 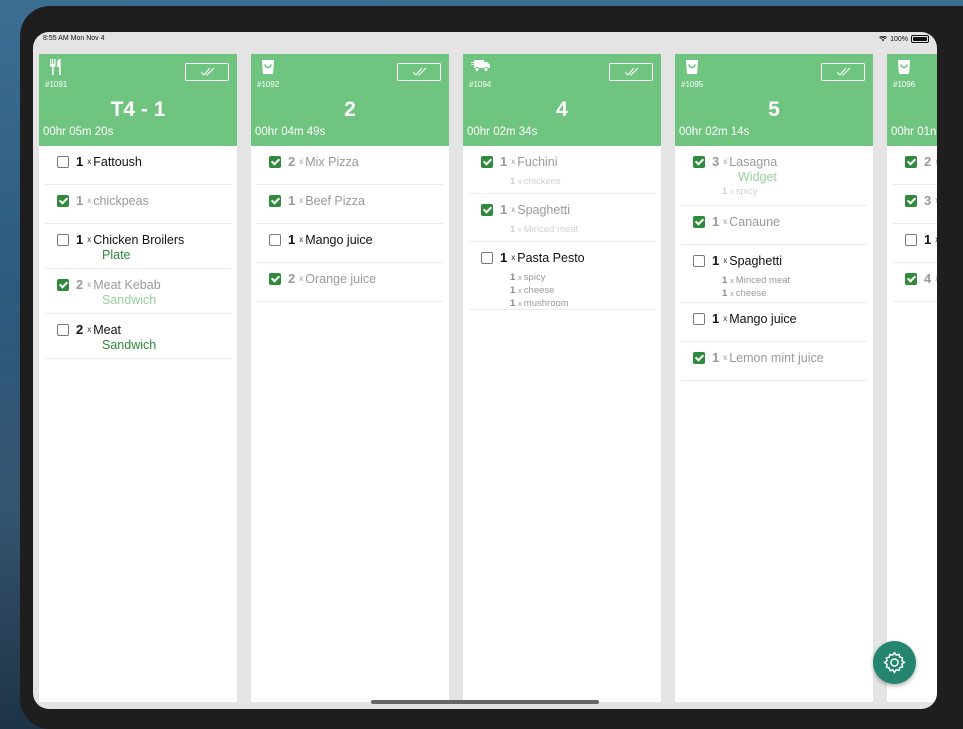 I want to click on order-timer: 00hr 02m 14s, so click(x=714, y=132).